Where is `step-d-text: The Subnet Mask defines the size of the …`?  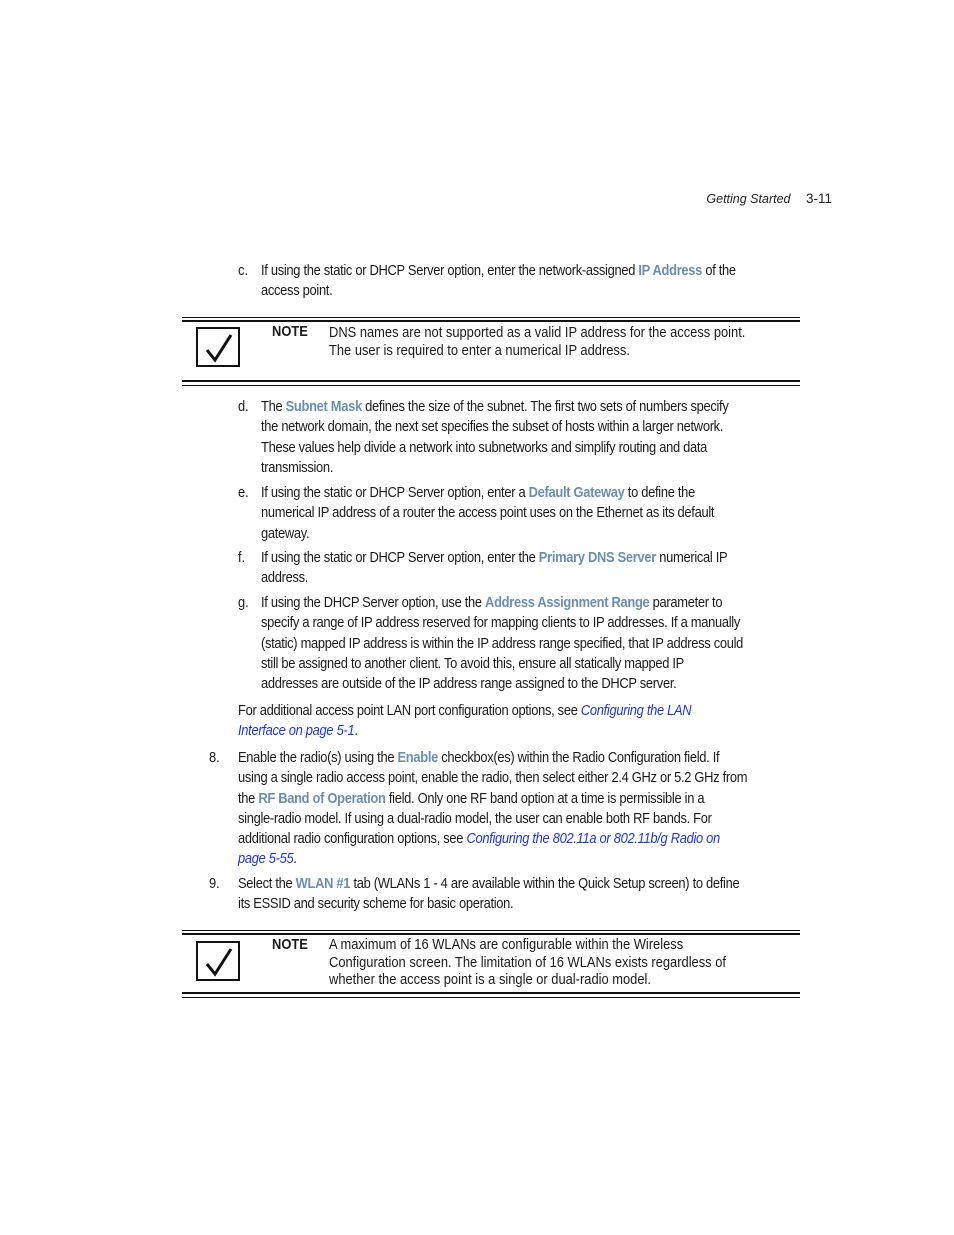
step-d-text: The Subnet Mask defines the size of the … is located at coordinates (495, 437).